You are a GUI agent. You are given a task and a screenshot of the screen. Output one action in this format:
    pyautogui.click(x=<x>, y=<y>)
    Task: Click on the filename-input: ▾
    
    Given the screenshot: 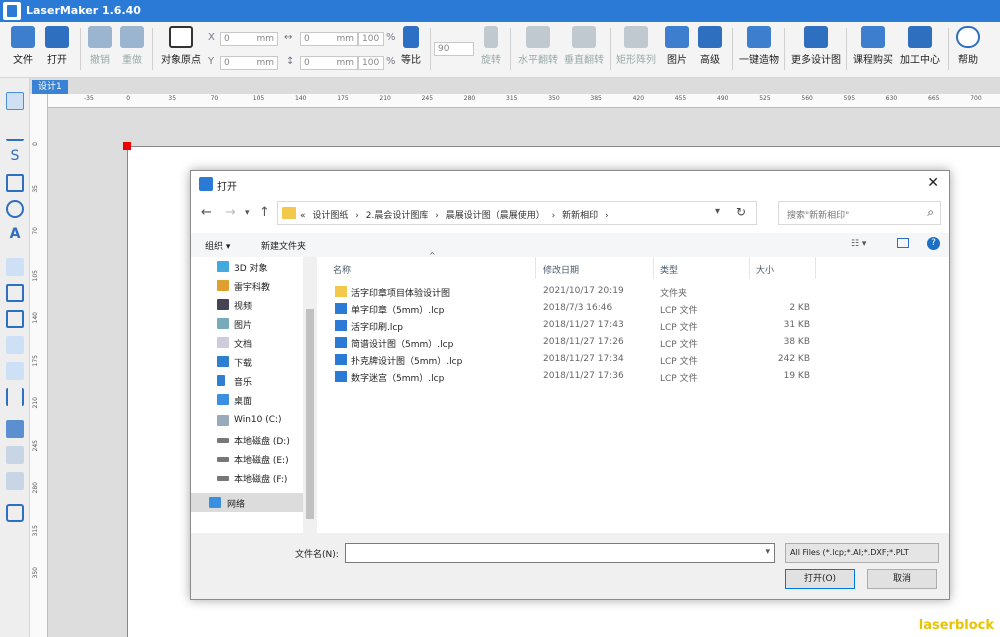 What is the action you would take?
    pyautogui.click(x=560, y=553)
    